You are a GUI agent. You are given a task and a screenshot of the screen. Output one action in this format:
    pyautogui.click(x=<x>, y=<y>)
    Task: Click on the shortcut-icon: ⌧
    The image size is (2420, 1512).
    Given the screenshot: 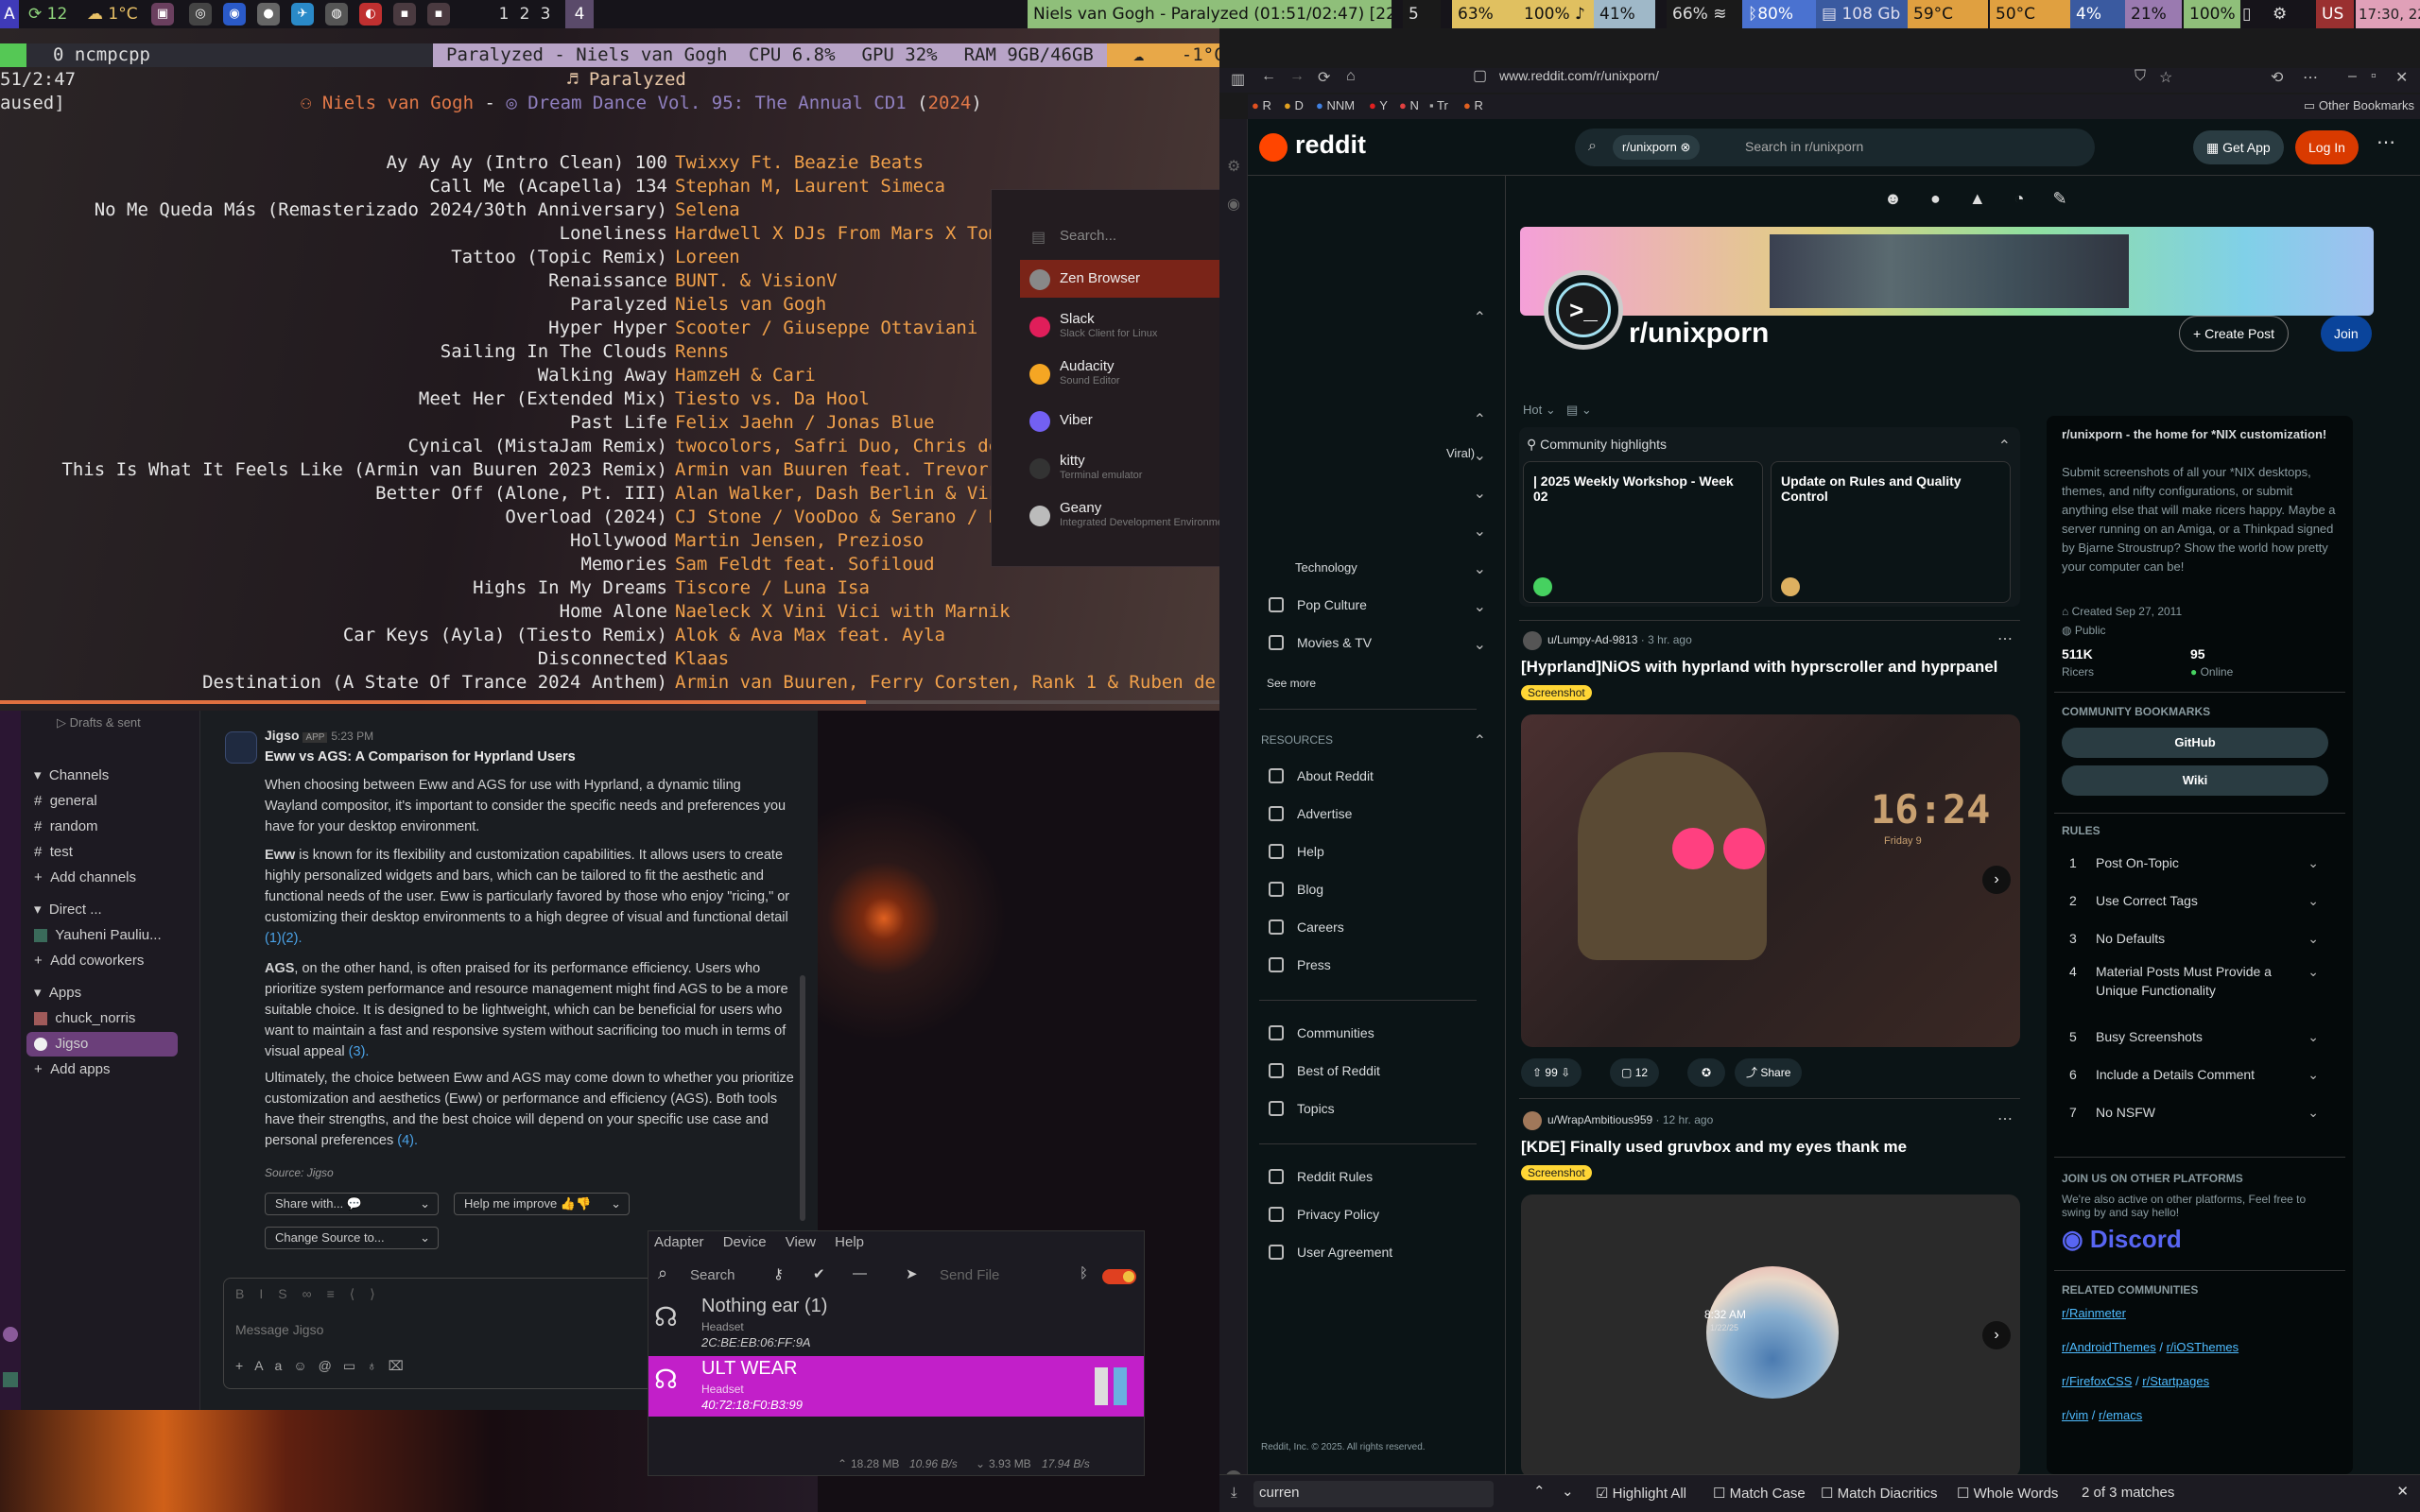 What is the action you would take?
    pyautogui.click(x=402, y=1365)
    